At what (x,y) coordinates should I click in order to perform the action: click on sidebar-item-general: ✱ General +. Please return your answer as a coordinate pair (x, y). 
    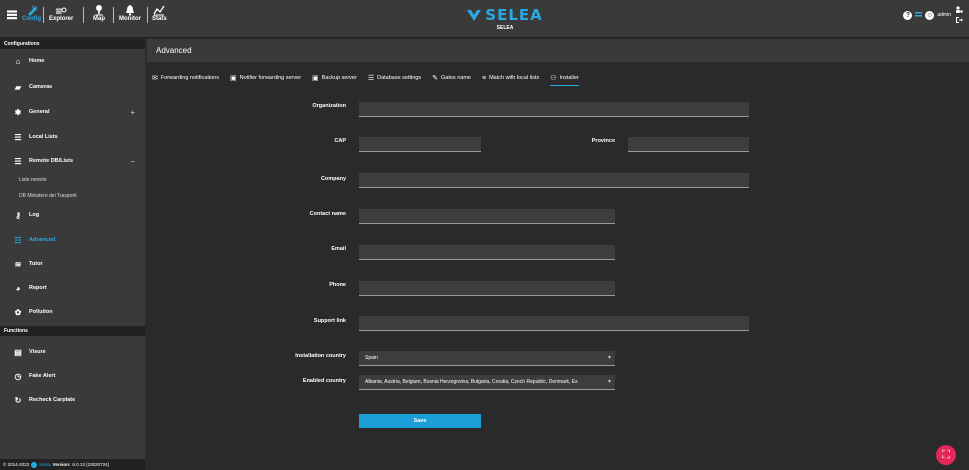
    Looking at the image, I should click on (72, 112).